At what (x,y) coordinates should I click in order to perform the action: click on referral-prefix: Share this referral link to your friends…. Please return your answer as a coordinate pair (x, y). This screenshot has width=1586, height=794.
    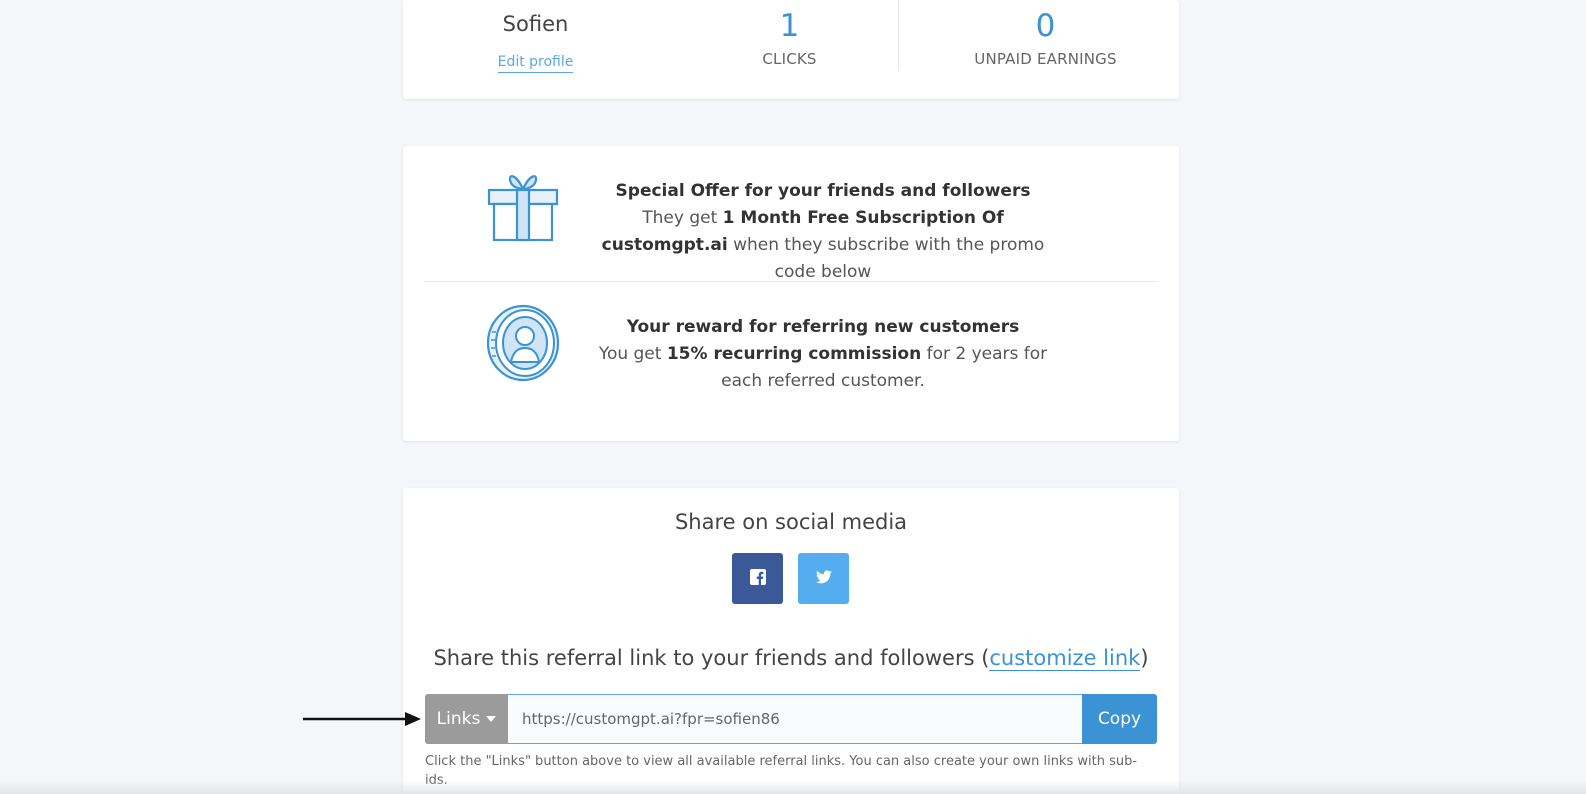
    Looking at the image, I should click on (711, 658).